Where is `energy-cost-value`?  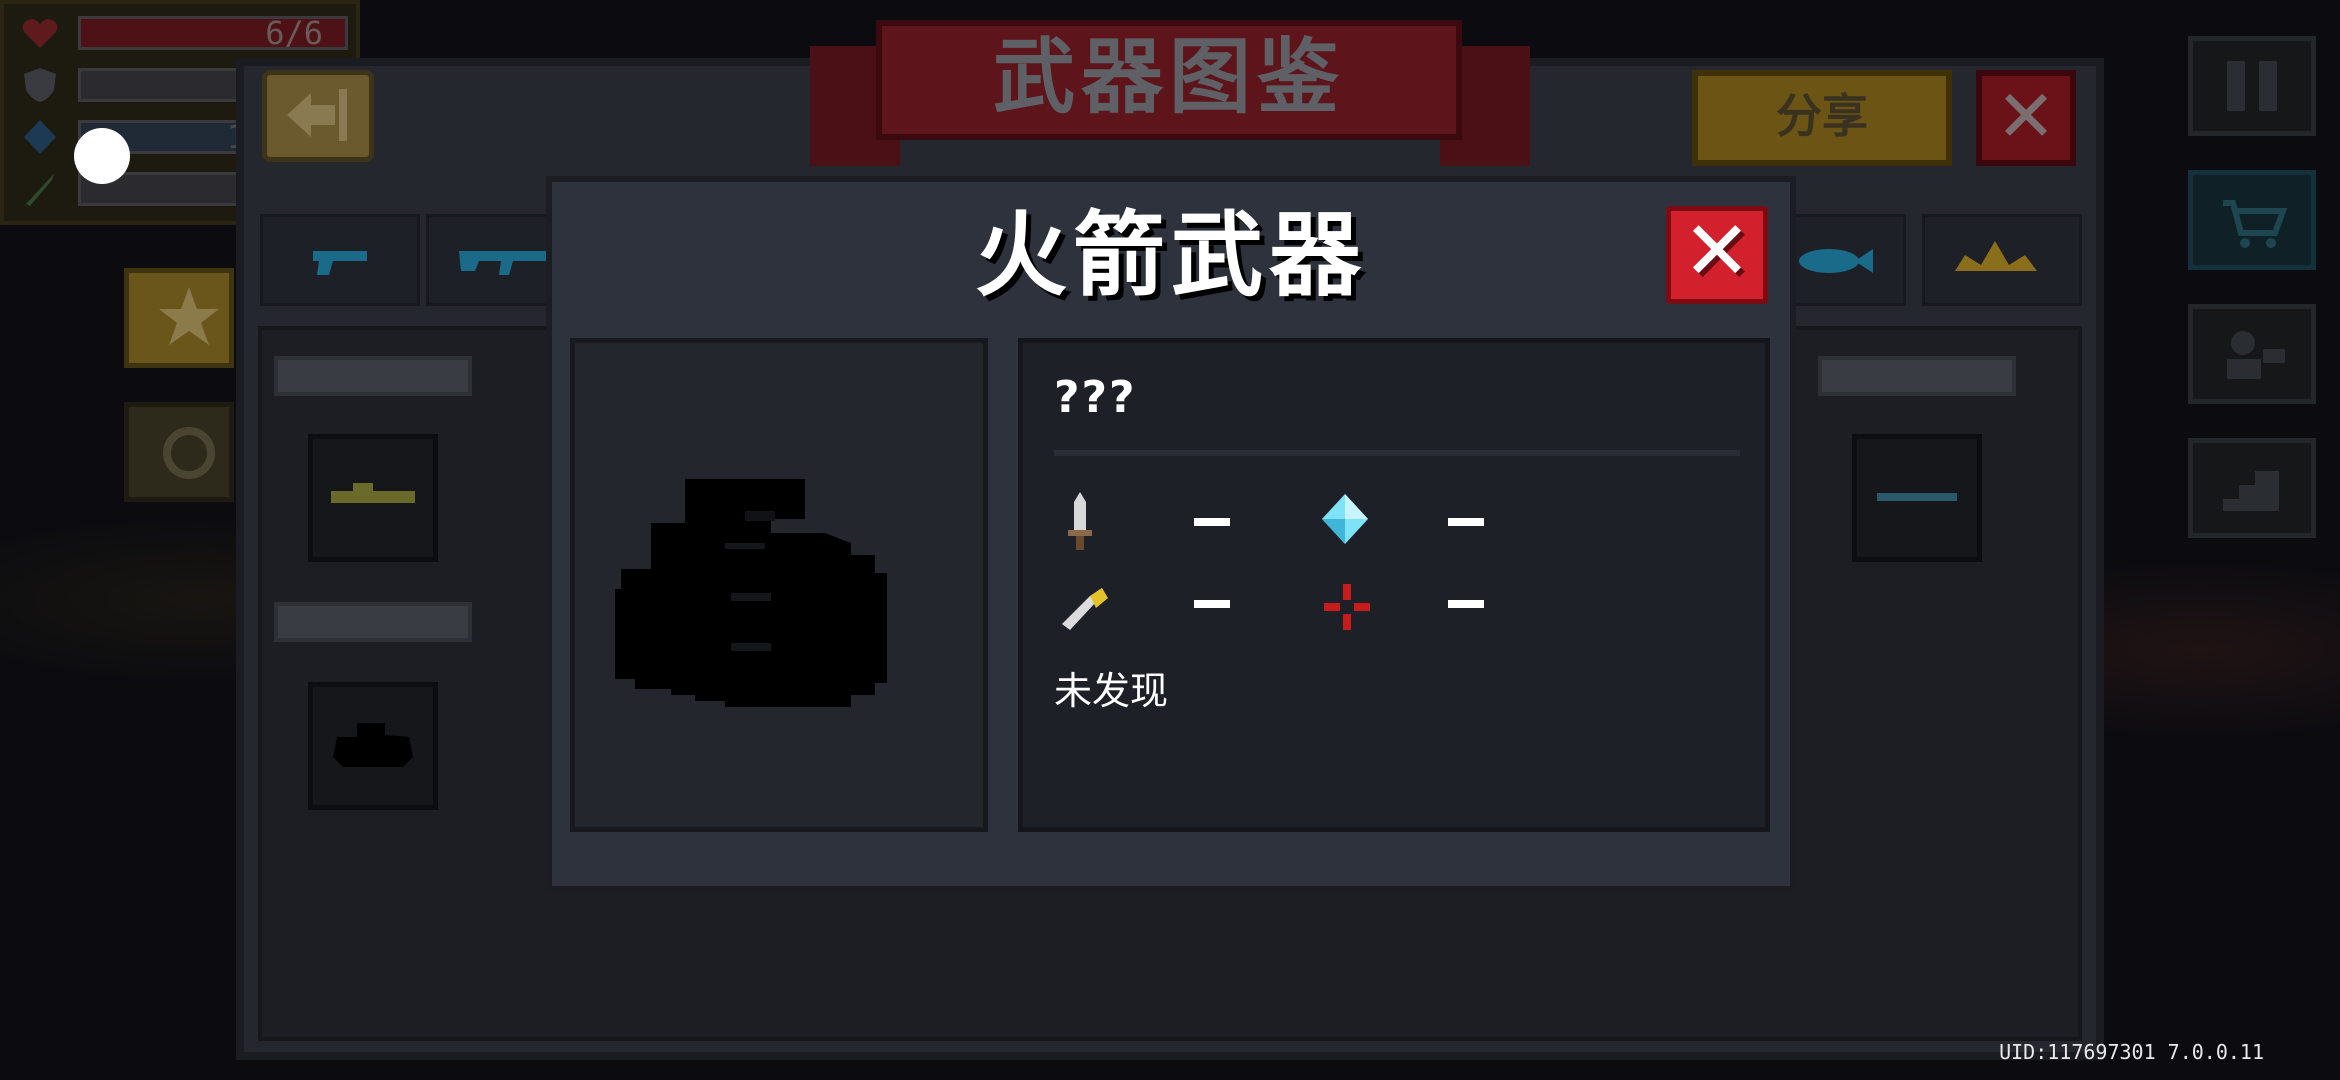 energy-cost-value is located at coordinates (1466, 522).